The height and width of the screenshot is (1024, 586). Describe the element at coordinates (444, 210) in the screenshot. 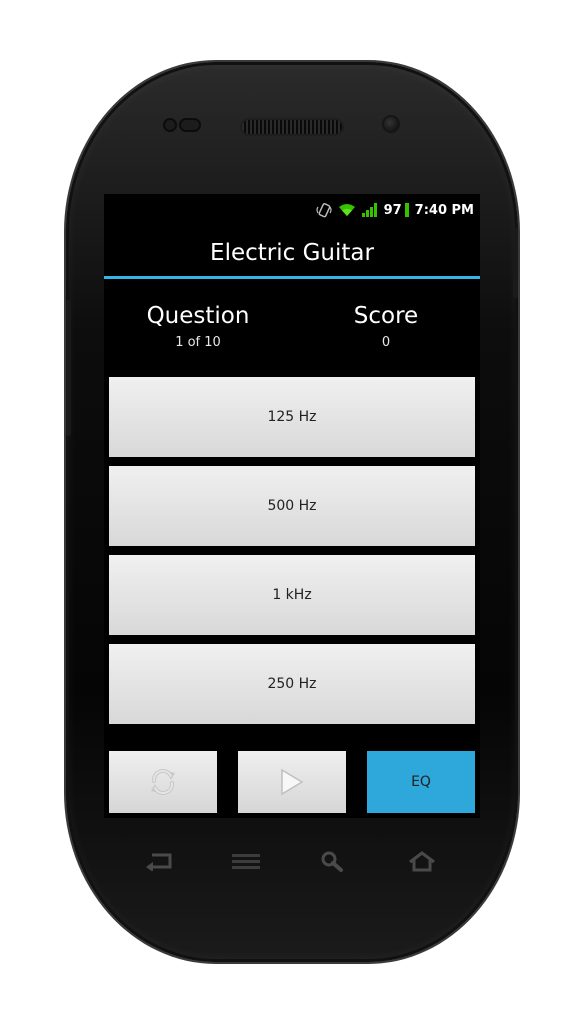

I see `clock: 7:40 PM` at that location.